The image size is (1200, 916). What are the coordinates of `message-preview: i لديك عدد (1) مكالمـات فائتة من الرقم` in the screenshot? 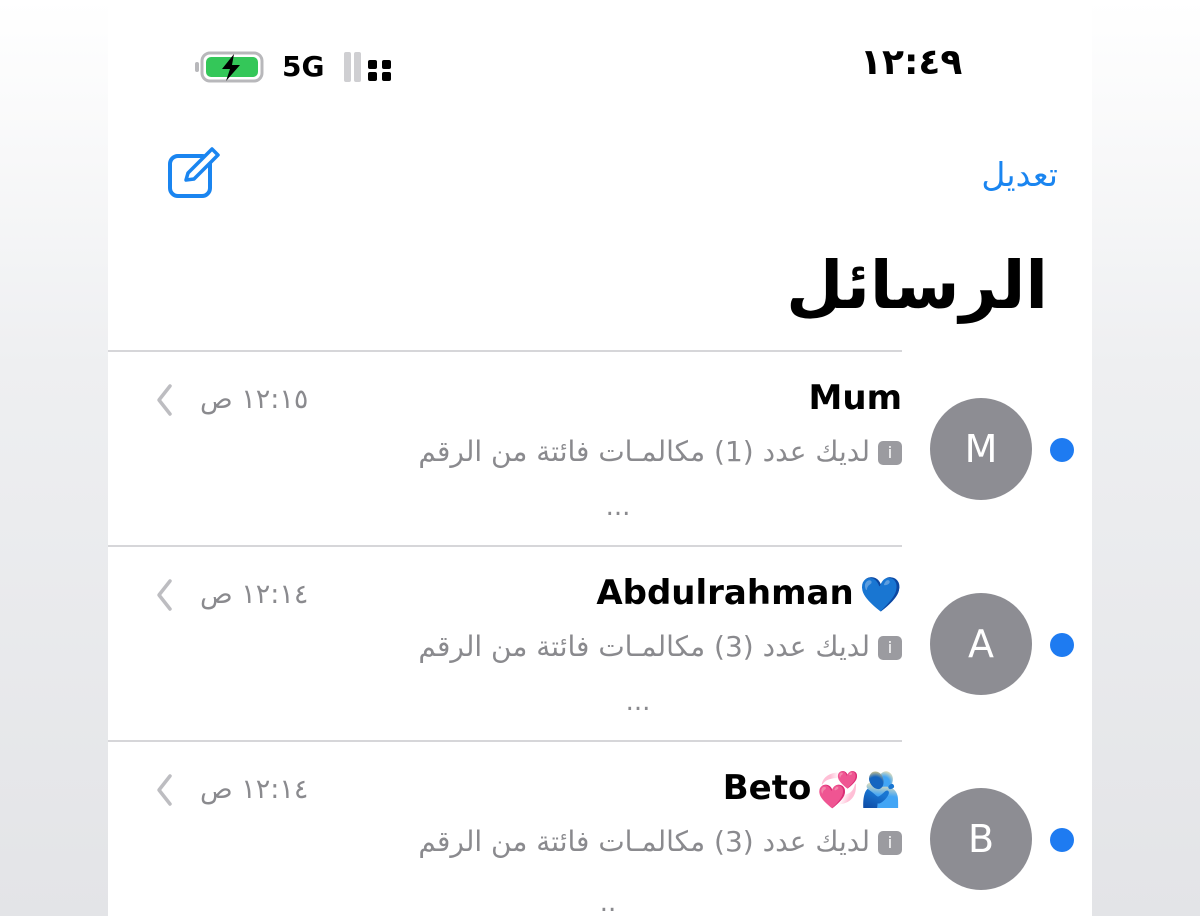 It's located at (592, 452).